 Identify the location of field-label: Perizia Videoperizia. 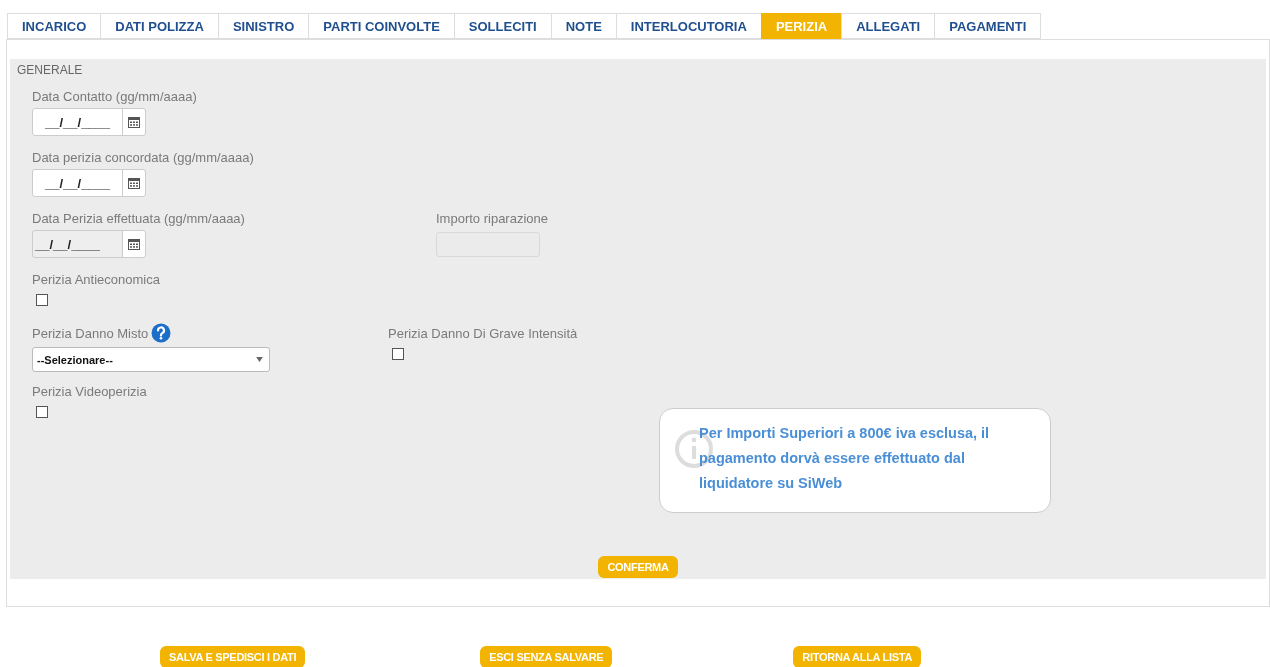
(89, 391).